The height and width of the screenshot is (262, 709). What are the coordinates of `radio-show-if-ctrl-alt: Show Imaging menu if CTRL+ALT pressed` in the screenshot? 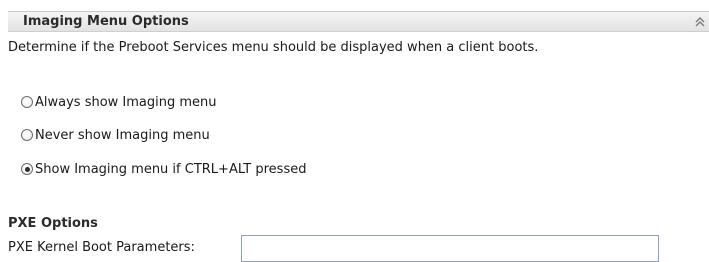 It's located at (163, 169).